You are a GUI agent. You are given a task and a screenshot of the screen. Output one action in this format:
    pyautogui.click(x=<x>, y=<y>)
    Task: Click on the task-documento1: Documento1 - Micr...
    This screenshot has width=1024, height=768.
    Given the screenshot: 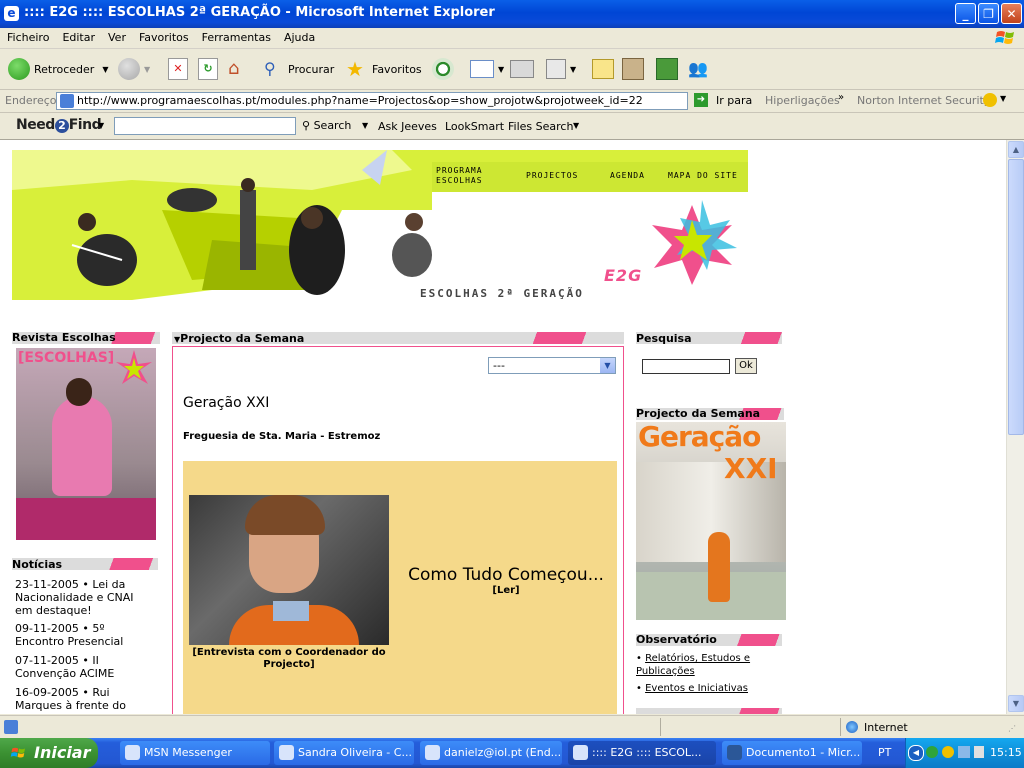 What is the action you would take?
    pyautogui.click(x=792, y=753)
    